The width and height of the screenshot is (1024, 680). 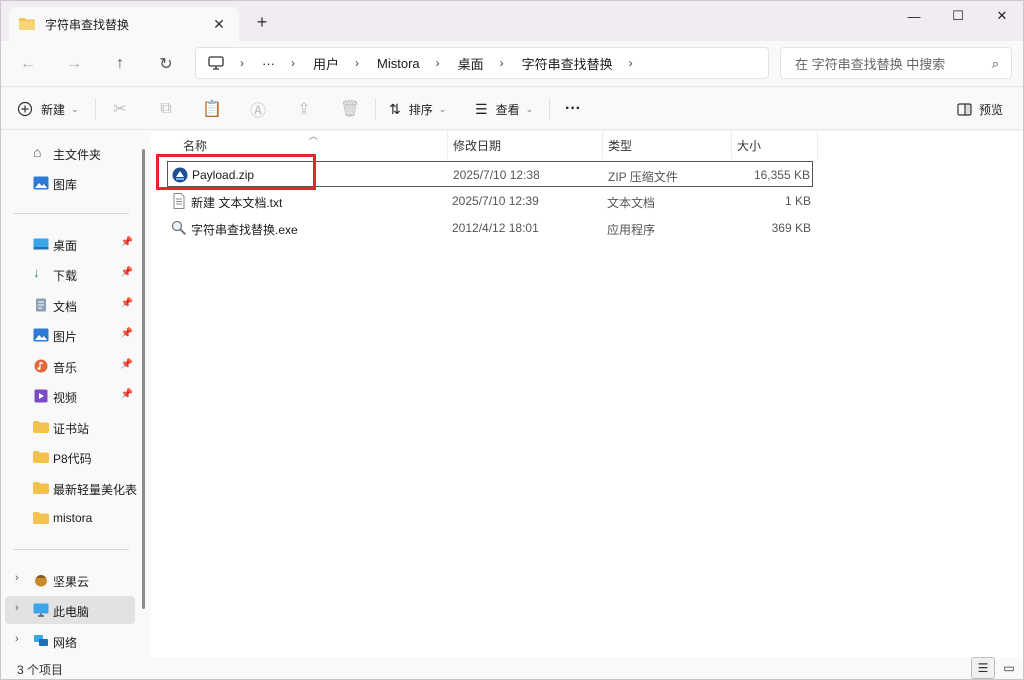 What do you see at coordinates (166, 109) in the screenshot?
I see `copy-icon: ⧉` at bounding box center [166, 109].